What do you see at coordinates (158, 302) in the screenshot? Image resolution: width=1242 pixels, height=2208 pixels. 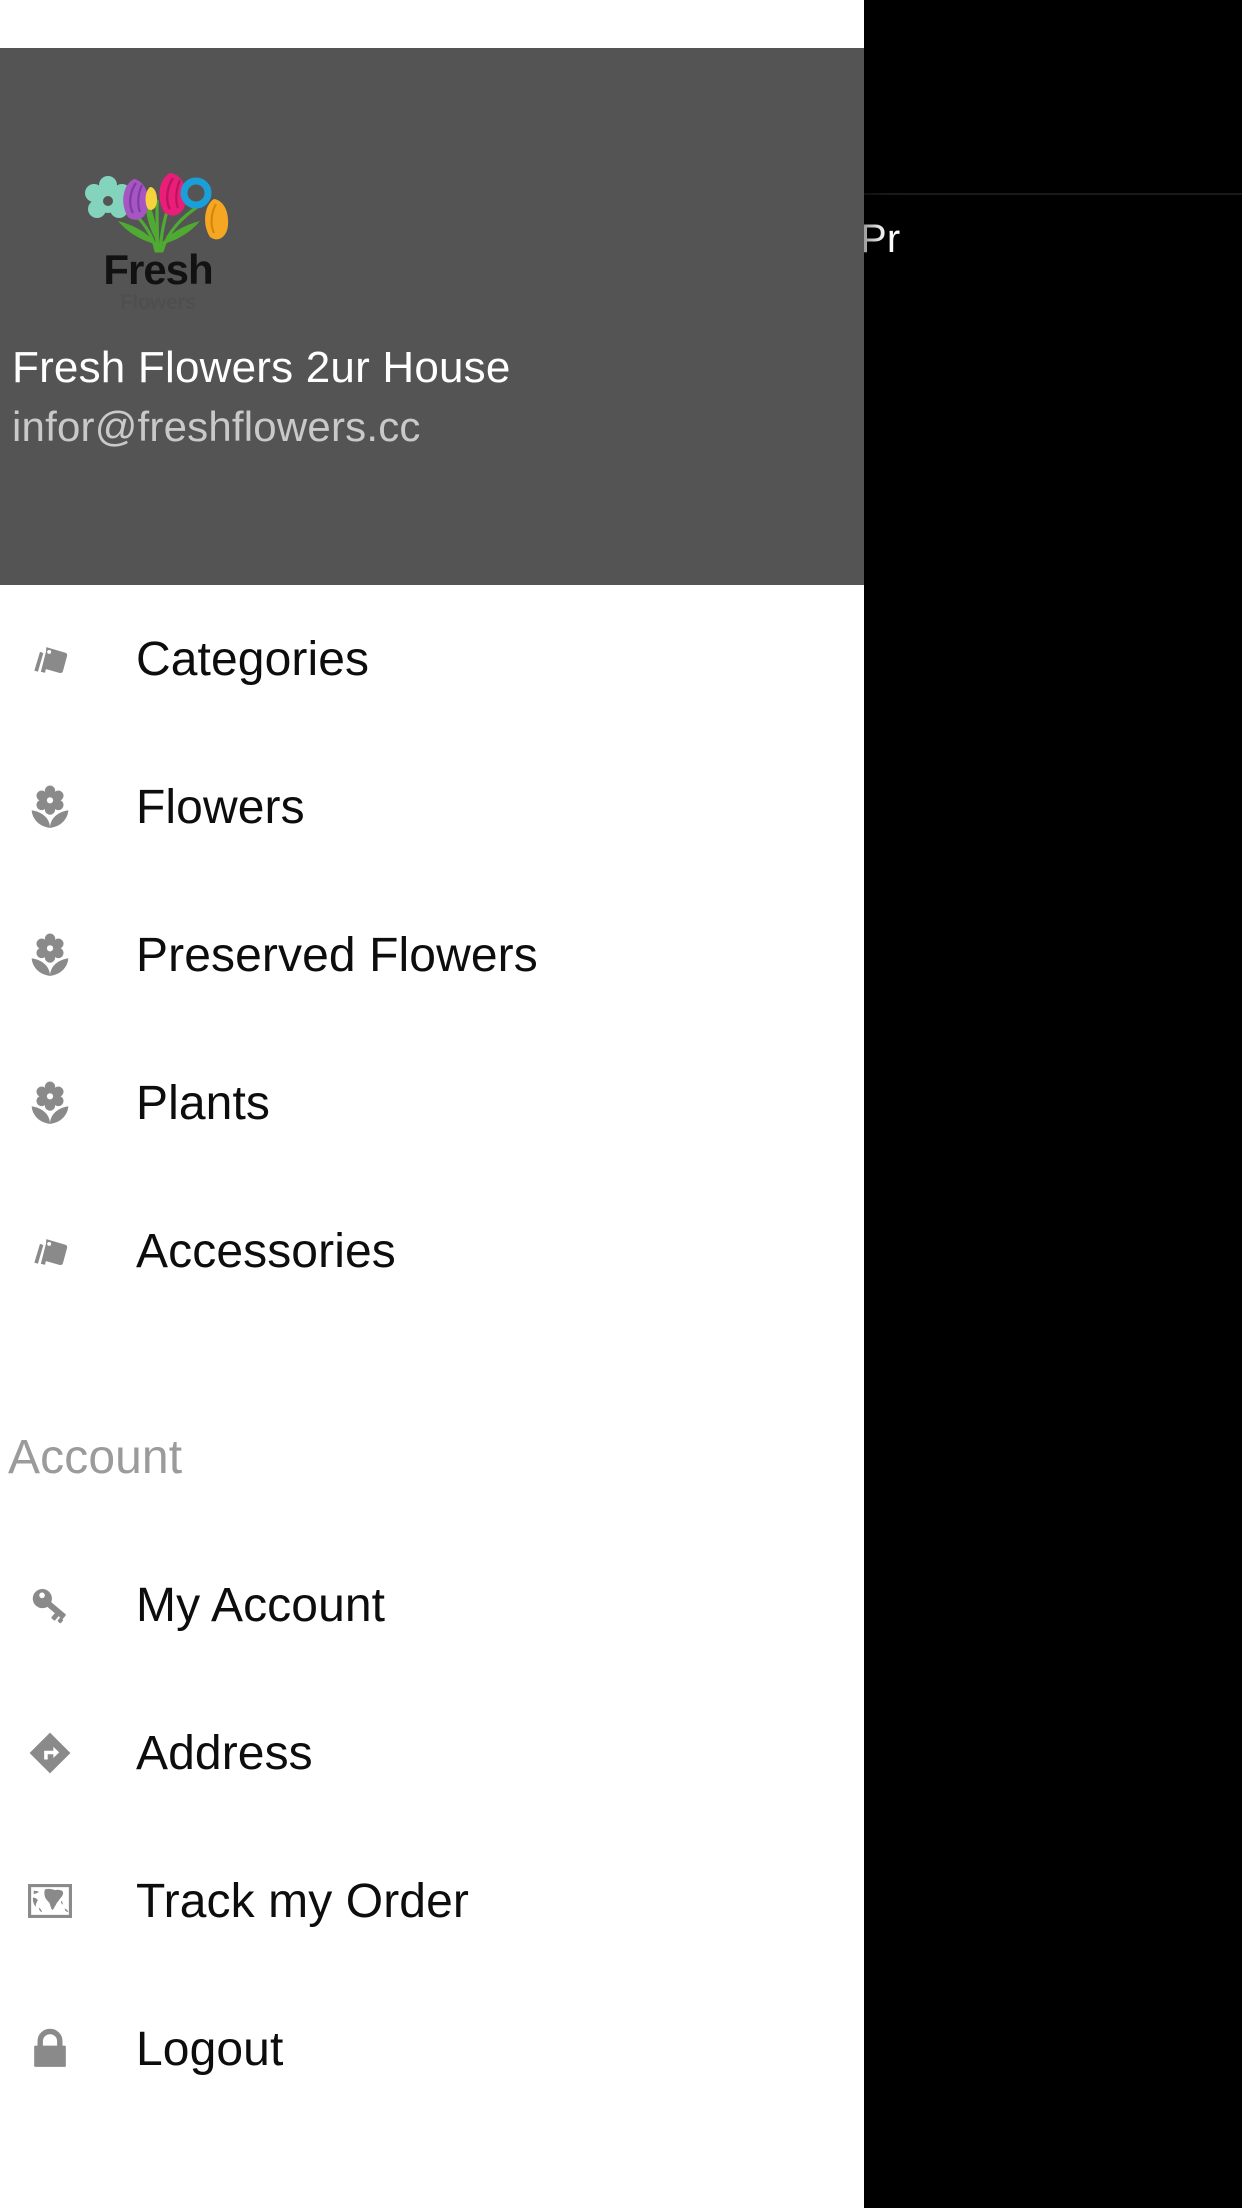 I see `logo-word-sub: Flowers` at bounding box center [158, 302].